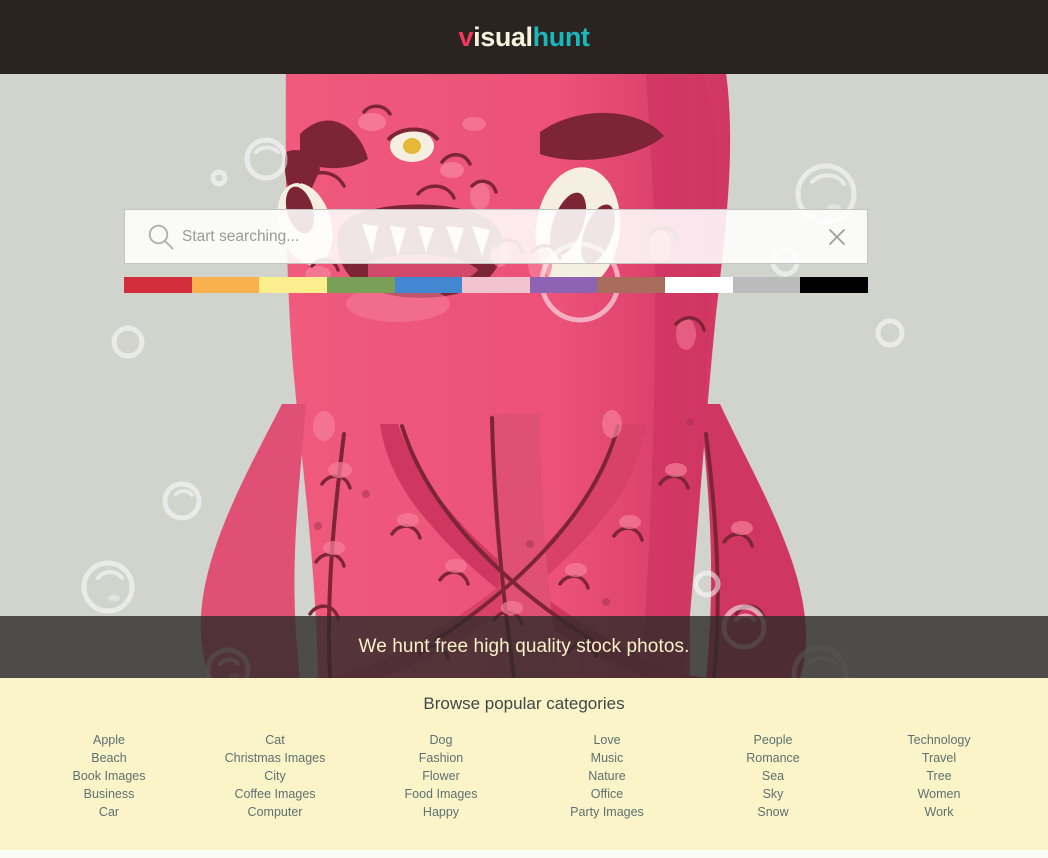  What do you see at coordinates (561, 36) in the screenshot?
I see `logo-part-hunt: hunt` at bounding box center [561, 36].